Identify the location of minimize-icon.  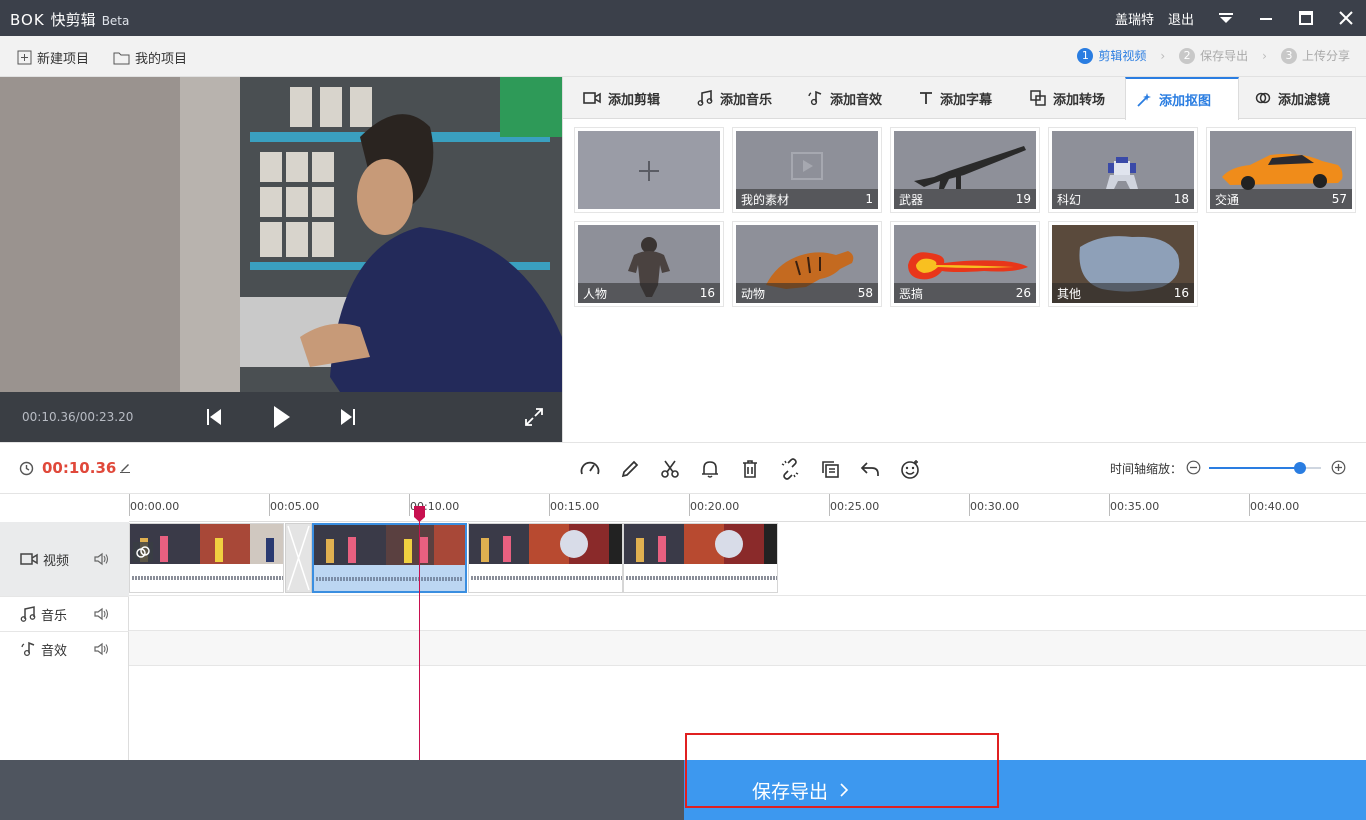
(1266, 18).